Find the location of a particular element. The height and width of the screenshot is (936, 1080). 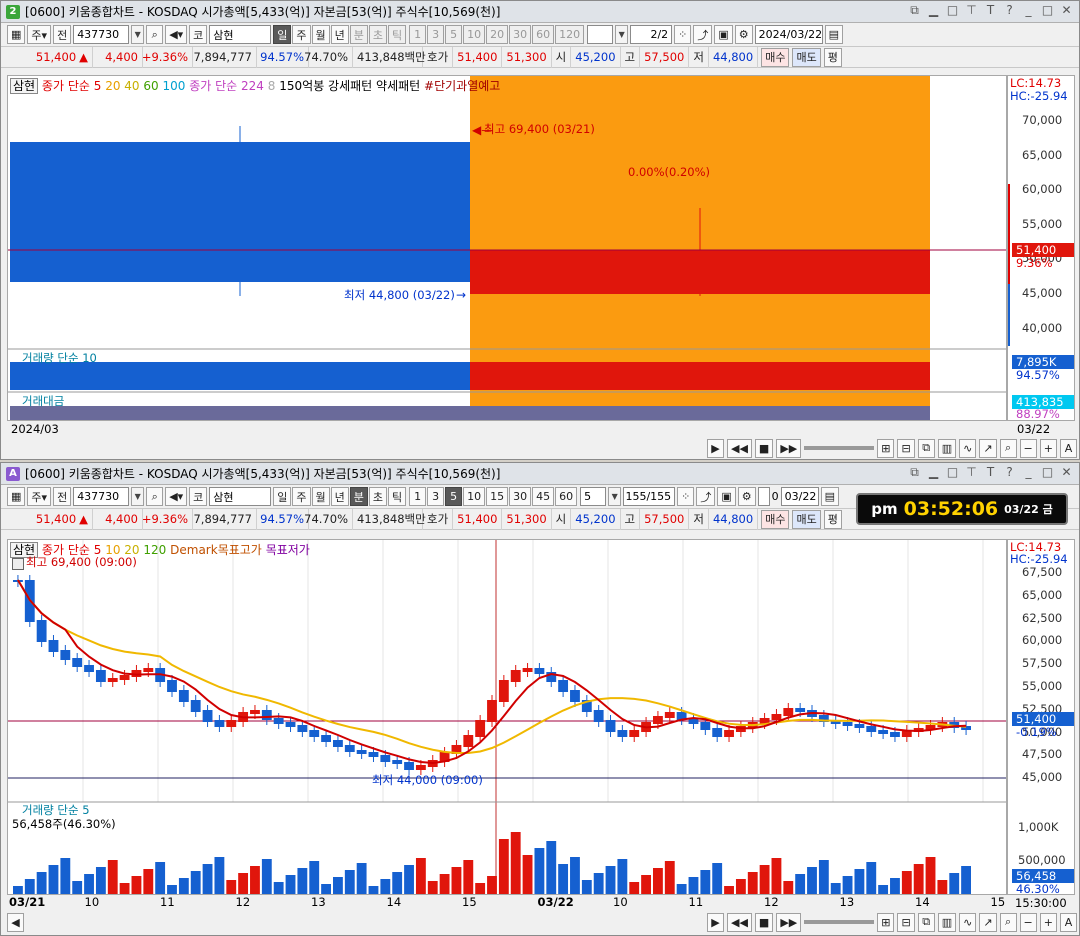

minimize2-icon: _ is located at coordinates (1028, 10).